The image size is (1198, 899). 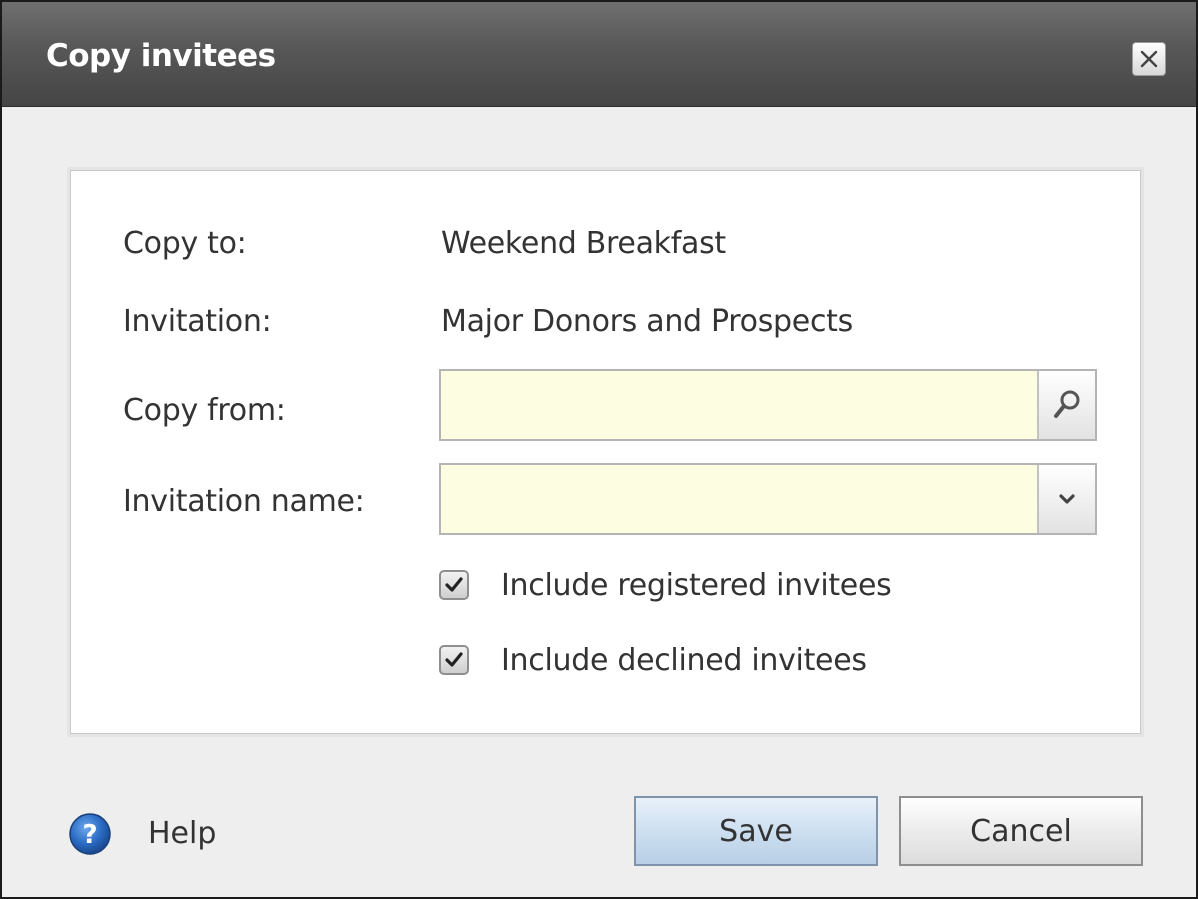 What do you see at coordinates (1021, 831) in the screenshot?
I see `cancel-button: Cancel` at bounding box center [1021, 831].